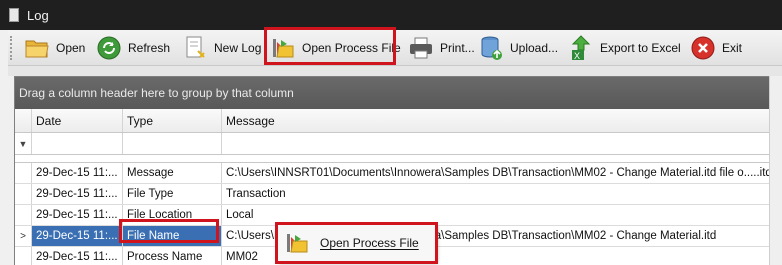 The image size is (782, 265). What do you see at coordinates (502, 194) in the screenshot?
I see `cell-message: Transaction` at bounding box center [502, 194].